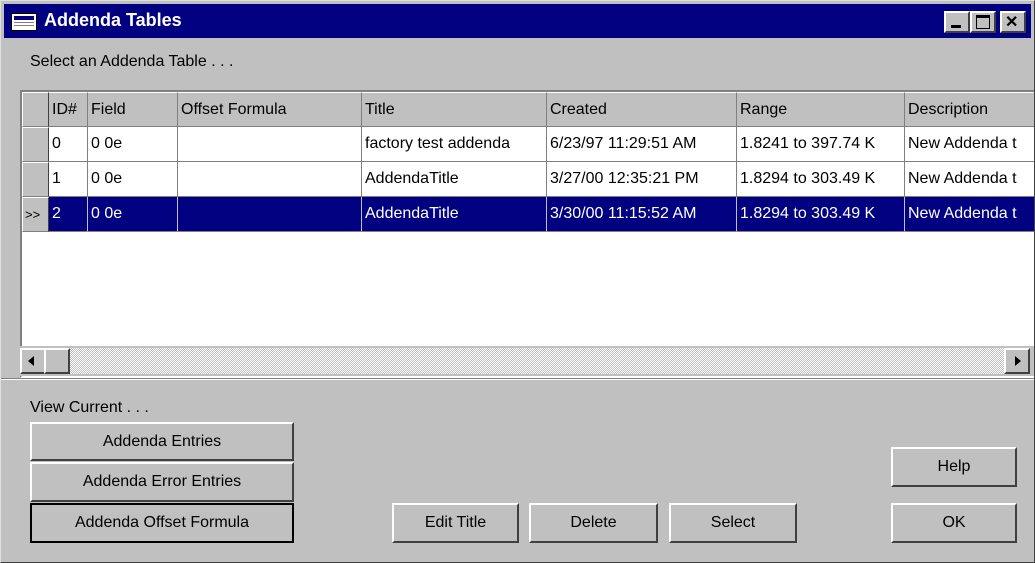 Image resolution: width=1035 pixels, height=563 pixels. Describe the element at coordinates (68, 109) in the screenshot. I see `column-header-id: ID#` at that location.